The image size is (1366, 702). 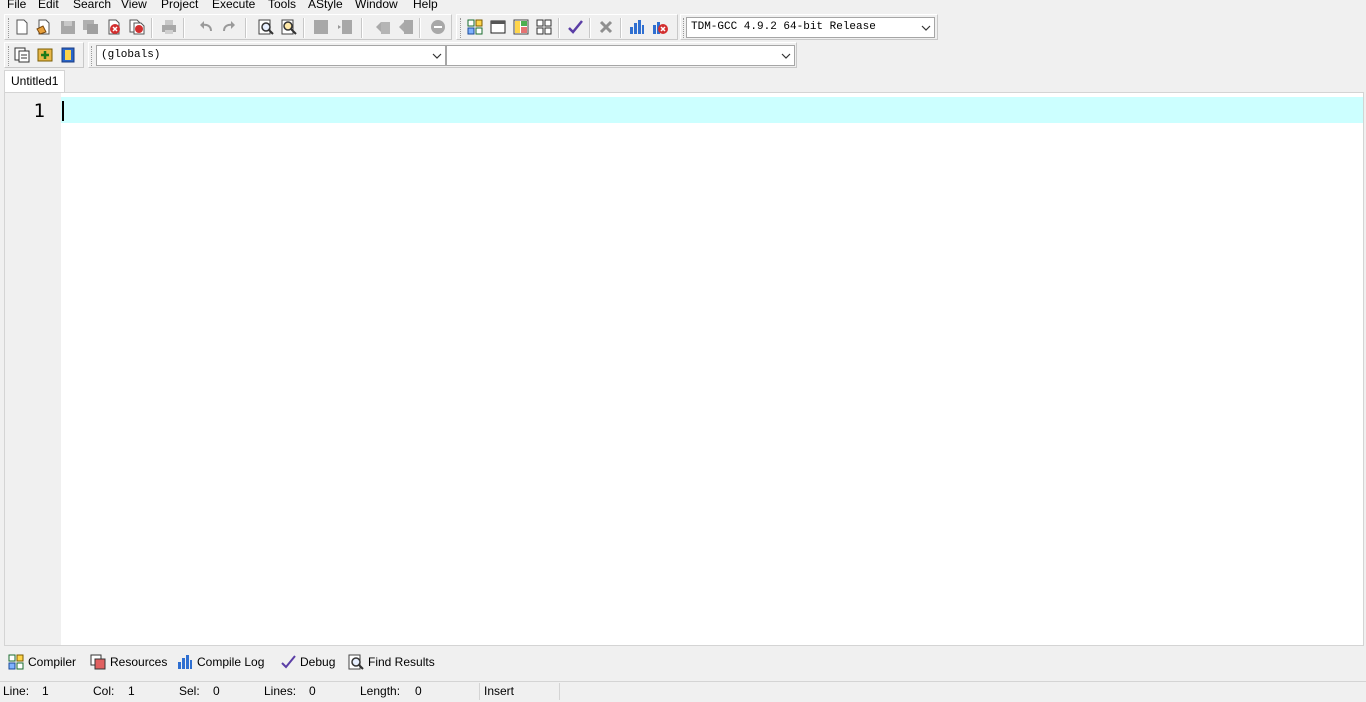 What do you see at coordinates (312, 691) in the screenshot?
I see `status-lines-value: 0` at bounding box center [312, 691].